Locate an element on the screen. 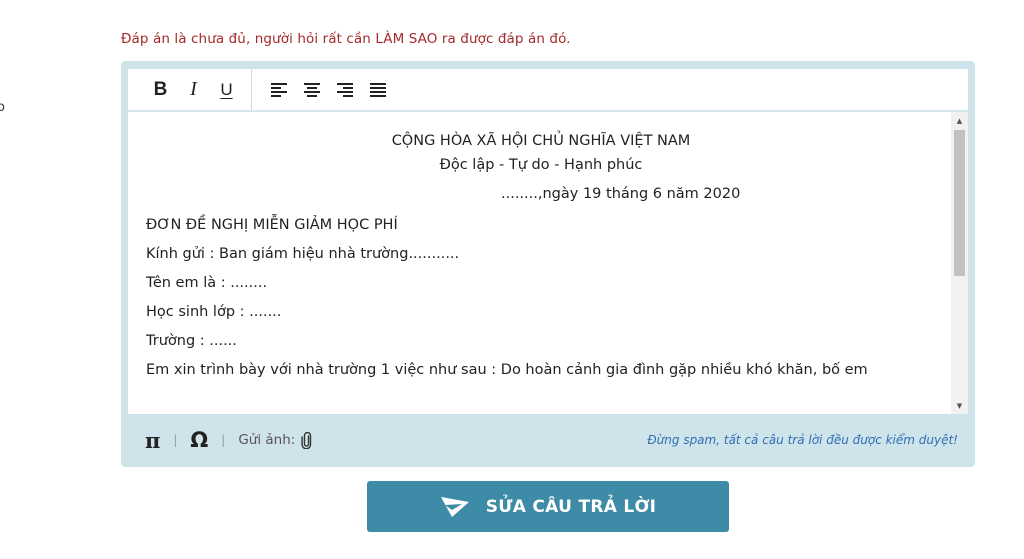  editor-scrollbar: ▲ ▼ is located at coordinates (959, 263).